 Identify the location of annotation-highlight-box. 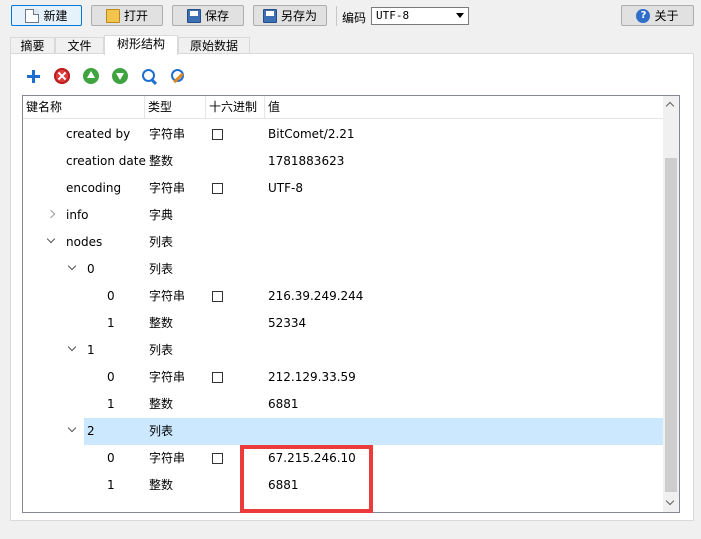
(306, 479).